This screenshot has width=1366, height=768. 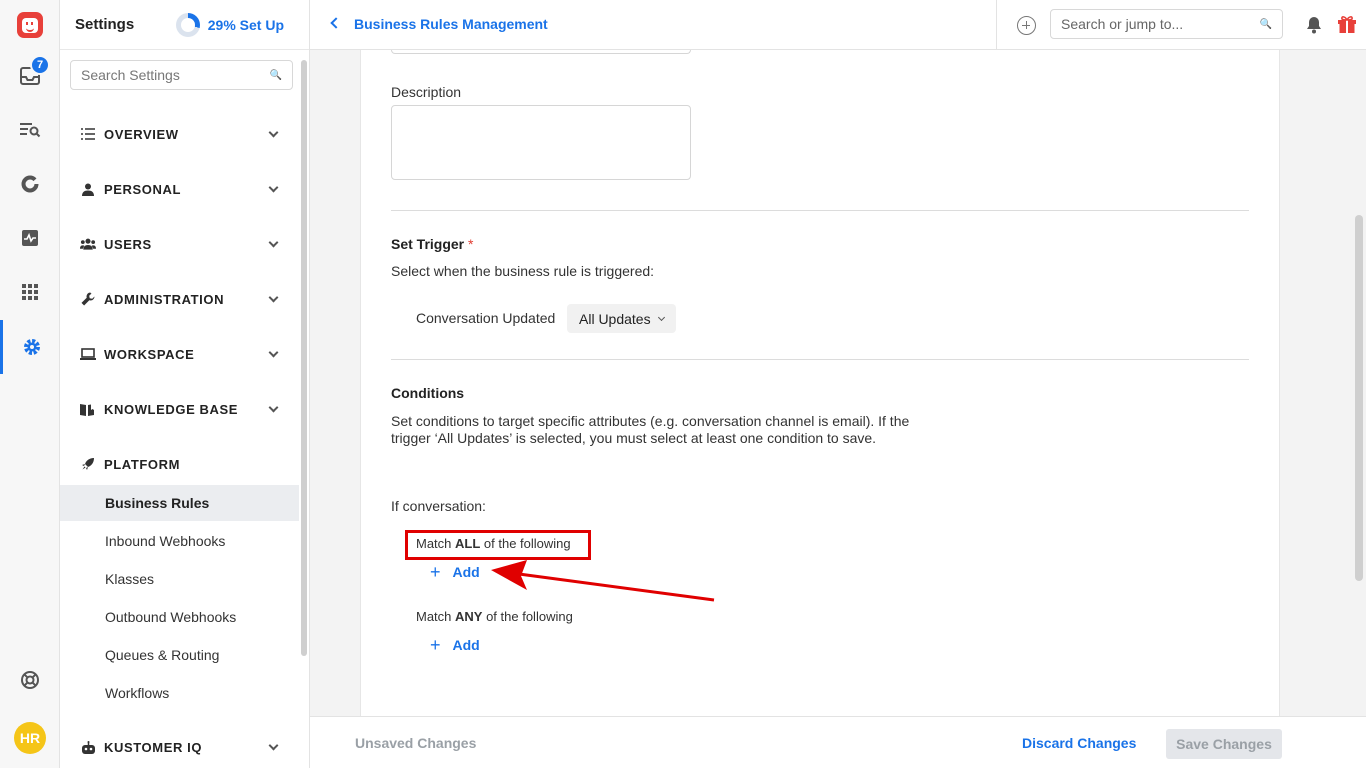 I want to click on required-asterisk: *, so click(x=471, y=244).